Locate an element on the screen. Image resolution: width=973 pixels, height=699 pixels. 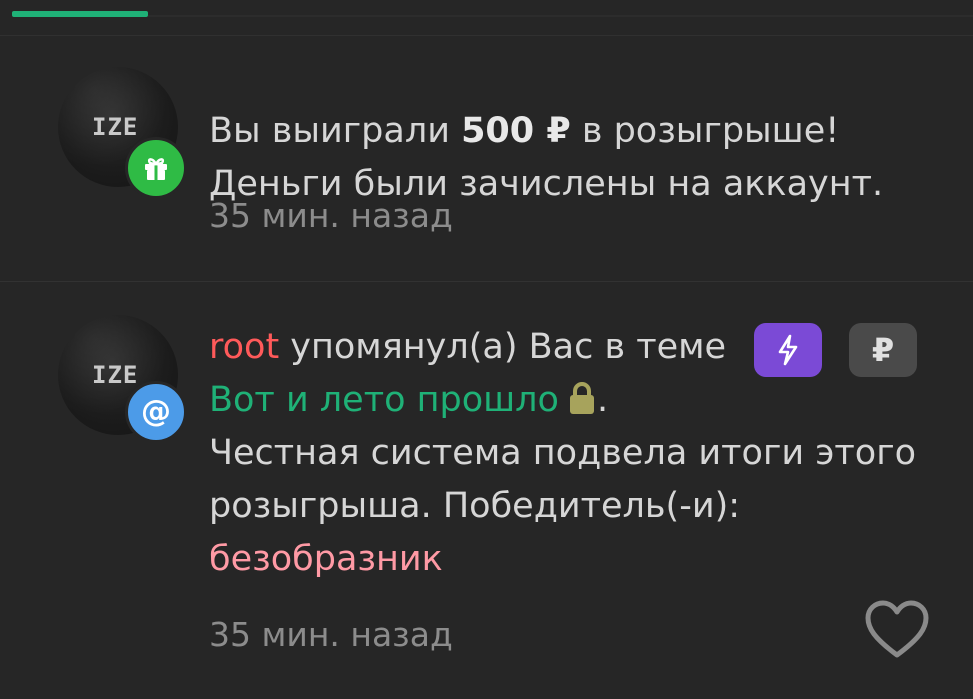
active-tab-indicator is located at coordinates (80, 14).